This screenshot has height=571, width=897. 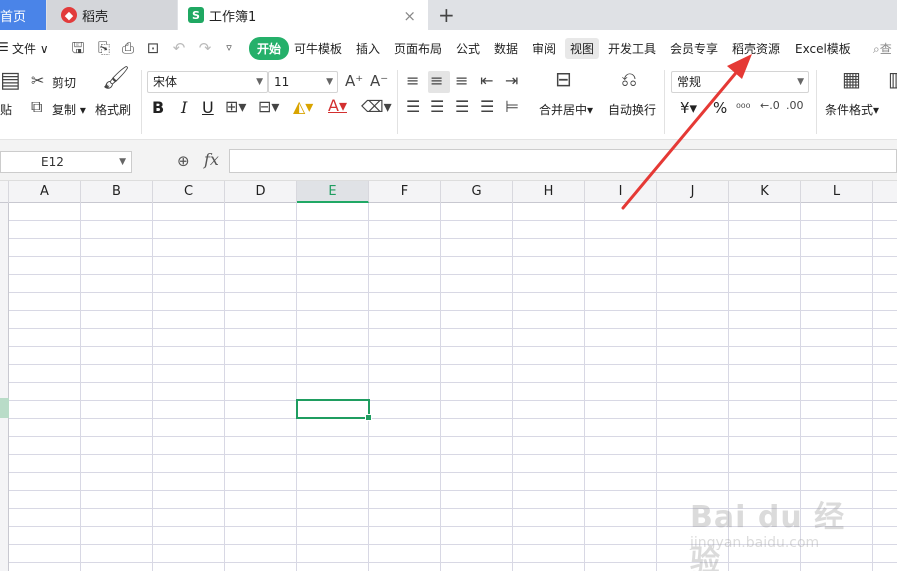 I want to click on wrap-text-button: 自动换行, so click(x=632, y=109).